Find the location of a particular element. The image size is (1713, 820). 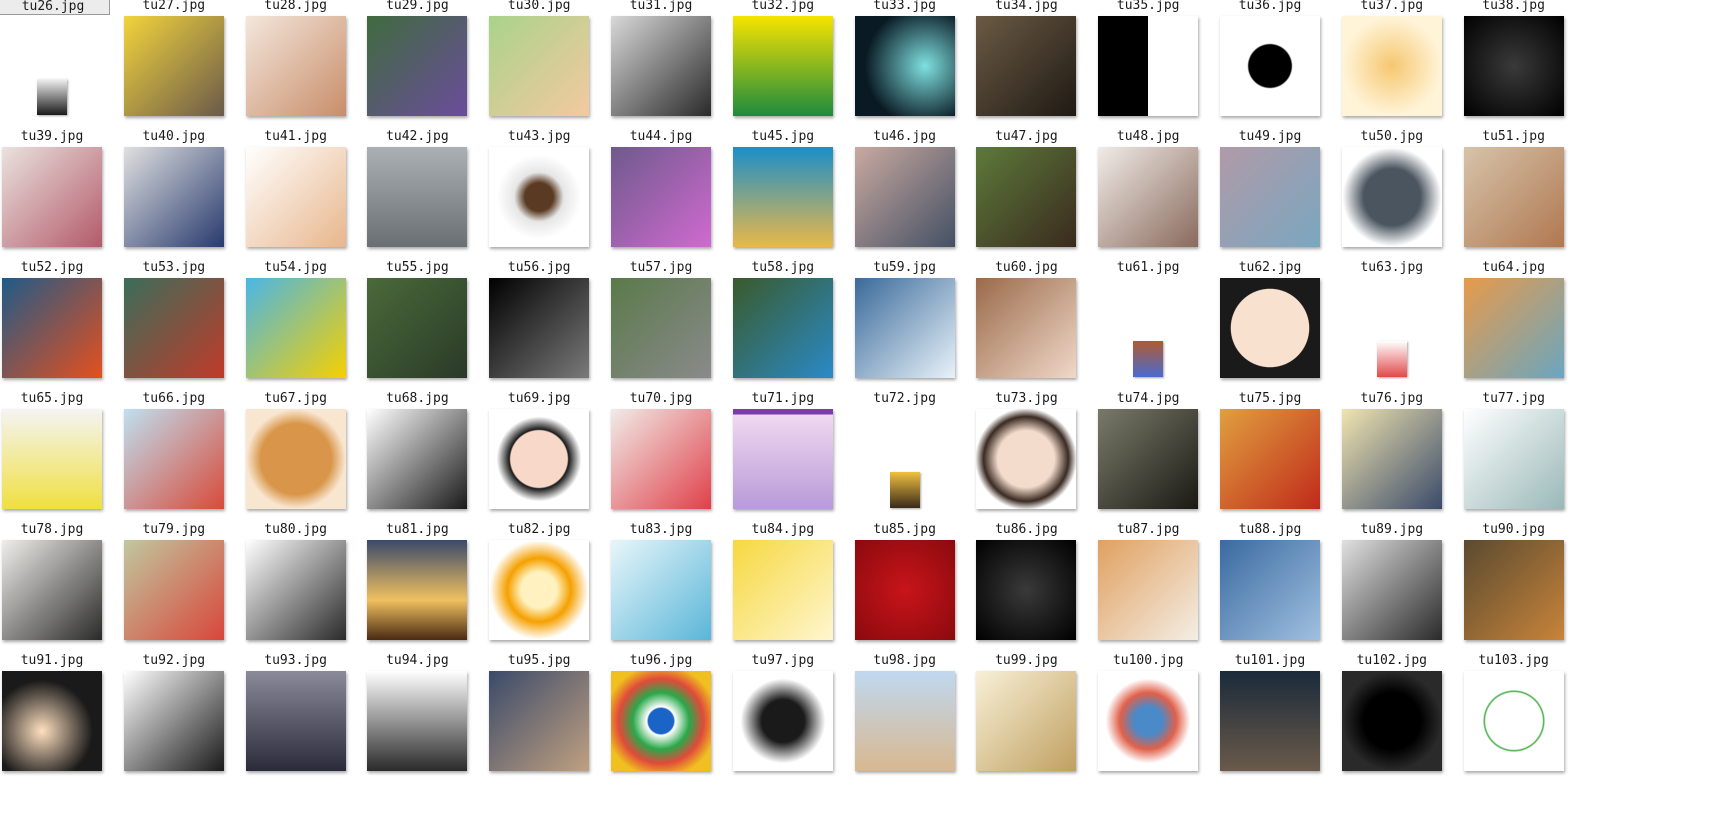

file-name-label: tu75.jpg is located at coordinates (1270, 398).